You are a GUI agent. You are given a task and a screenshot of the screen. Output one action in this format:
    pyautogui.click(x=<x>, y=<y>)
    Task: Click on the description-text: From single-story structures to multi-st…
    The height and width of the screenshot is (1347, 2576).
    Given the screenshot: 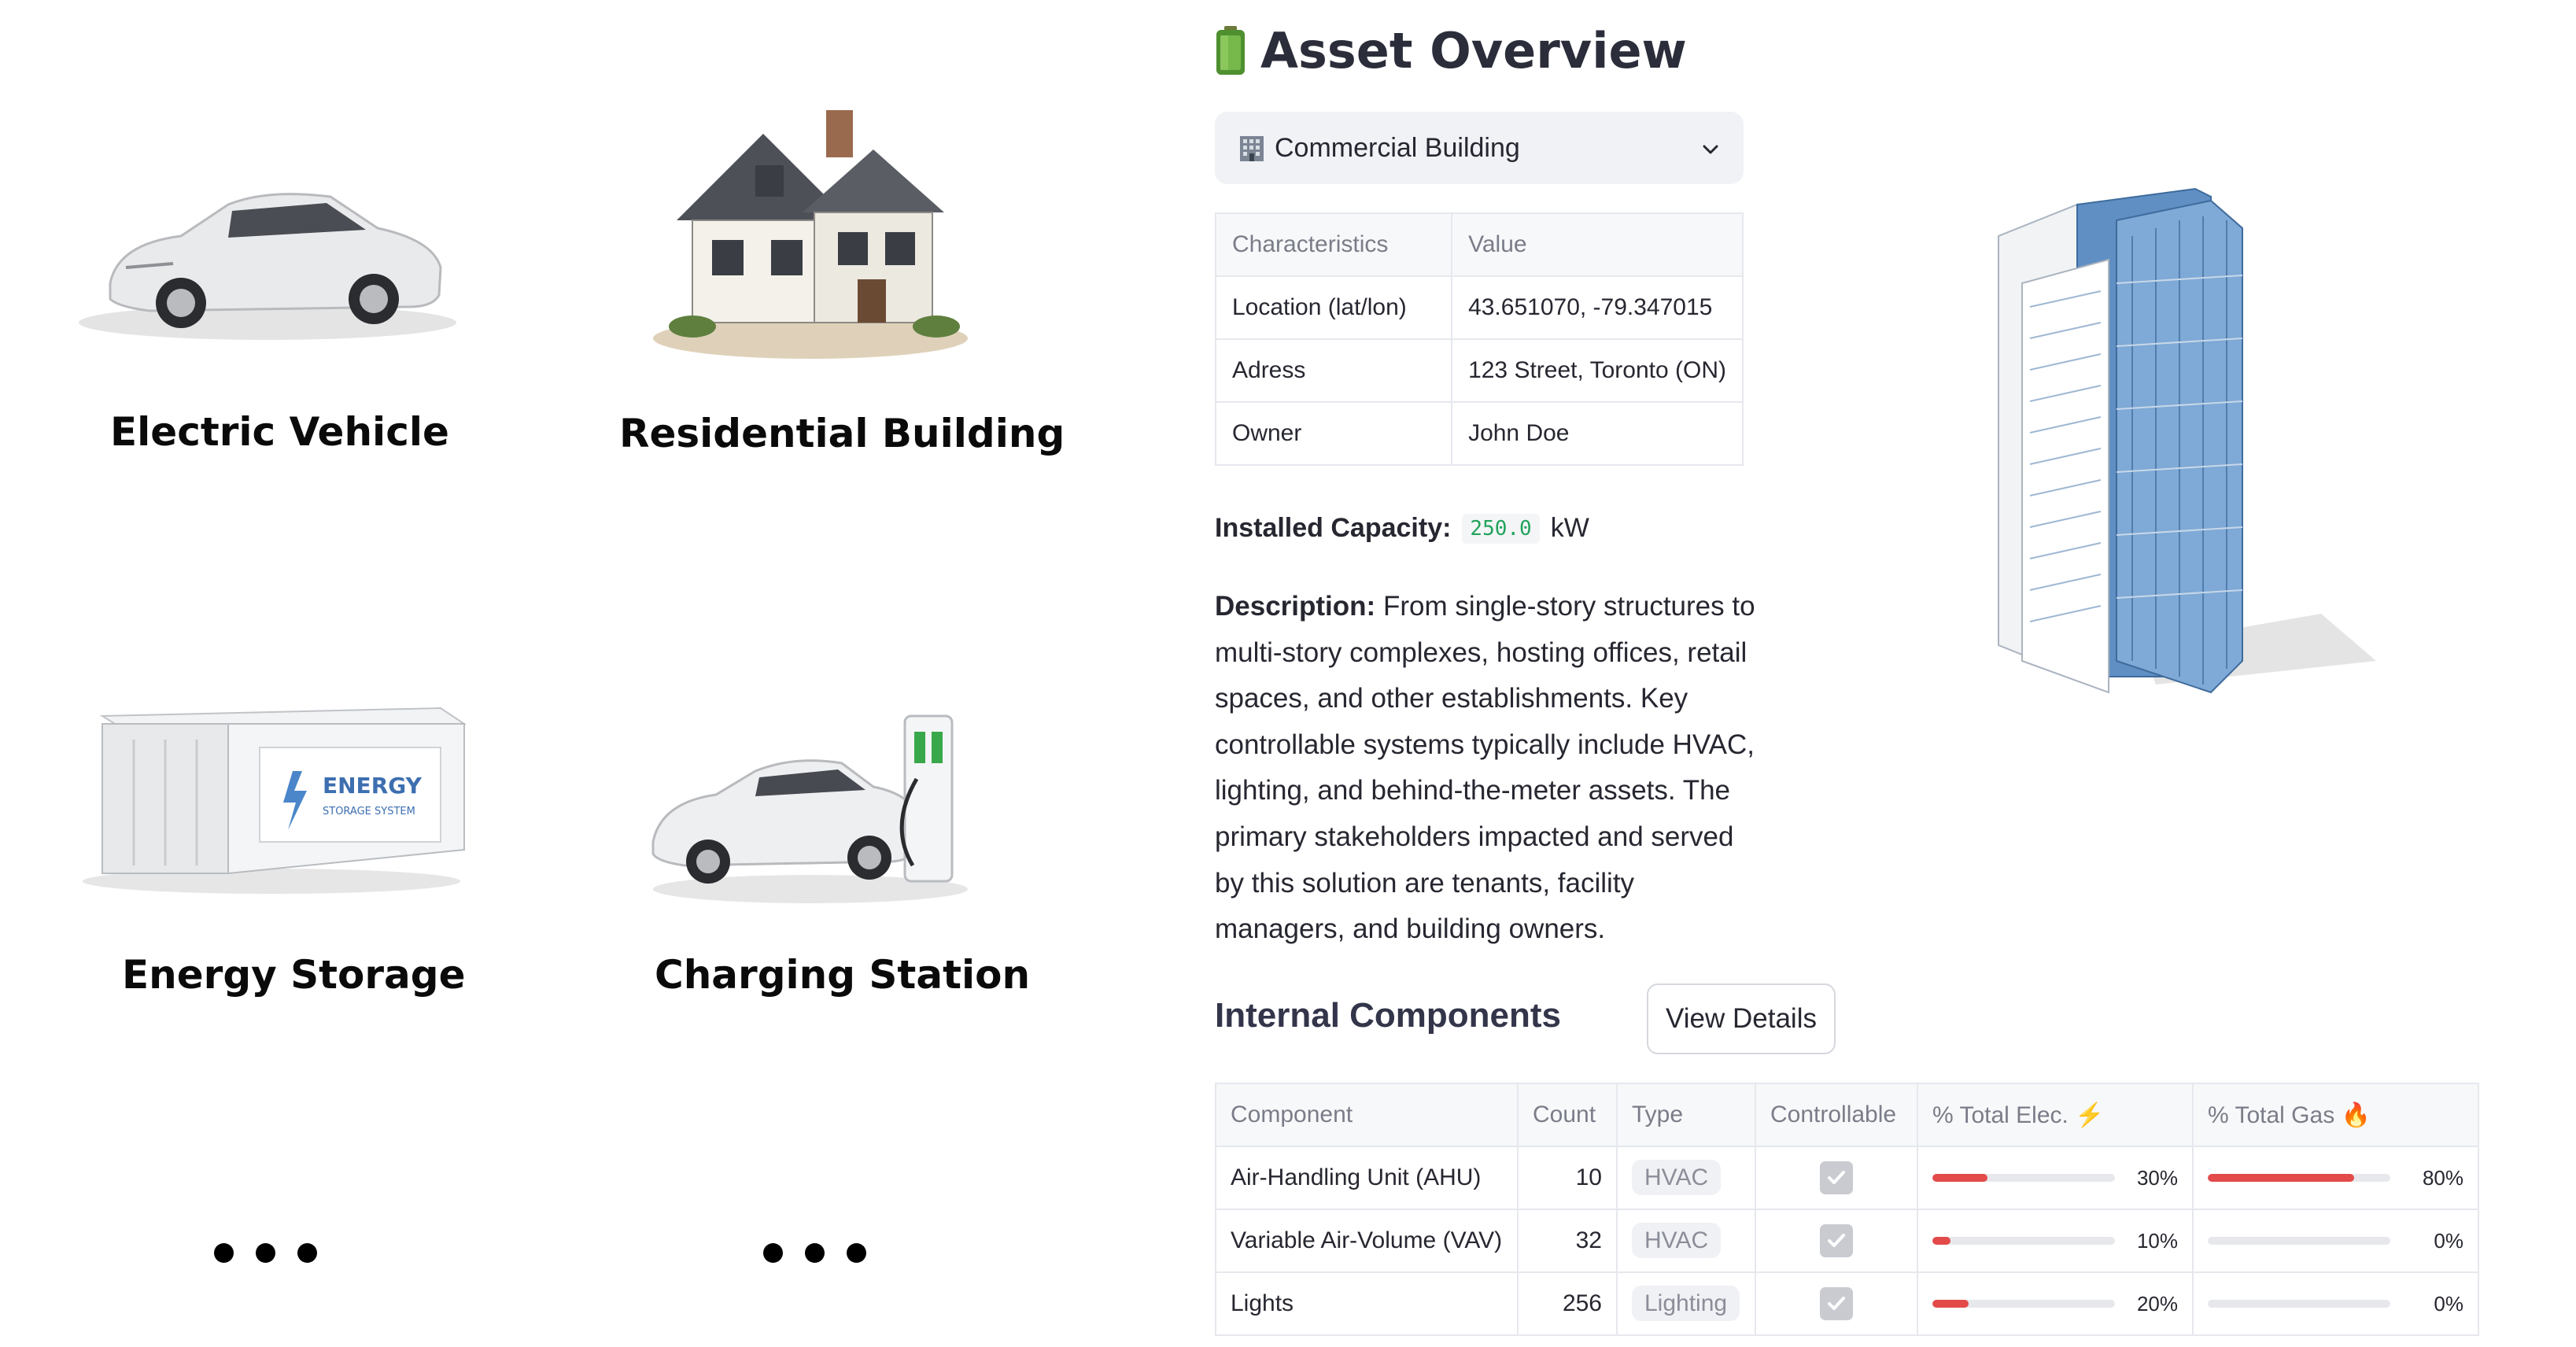 What is the action you would take?
    pyautogui.click(x=1485, y=768)
    